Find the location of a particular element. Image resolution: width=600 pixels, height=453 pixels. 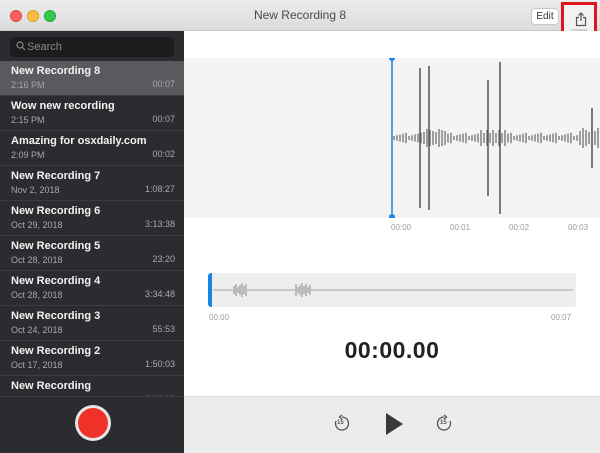

overview-end-label: 00:07 is located at coordinates (561, 317).